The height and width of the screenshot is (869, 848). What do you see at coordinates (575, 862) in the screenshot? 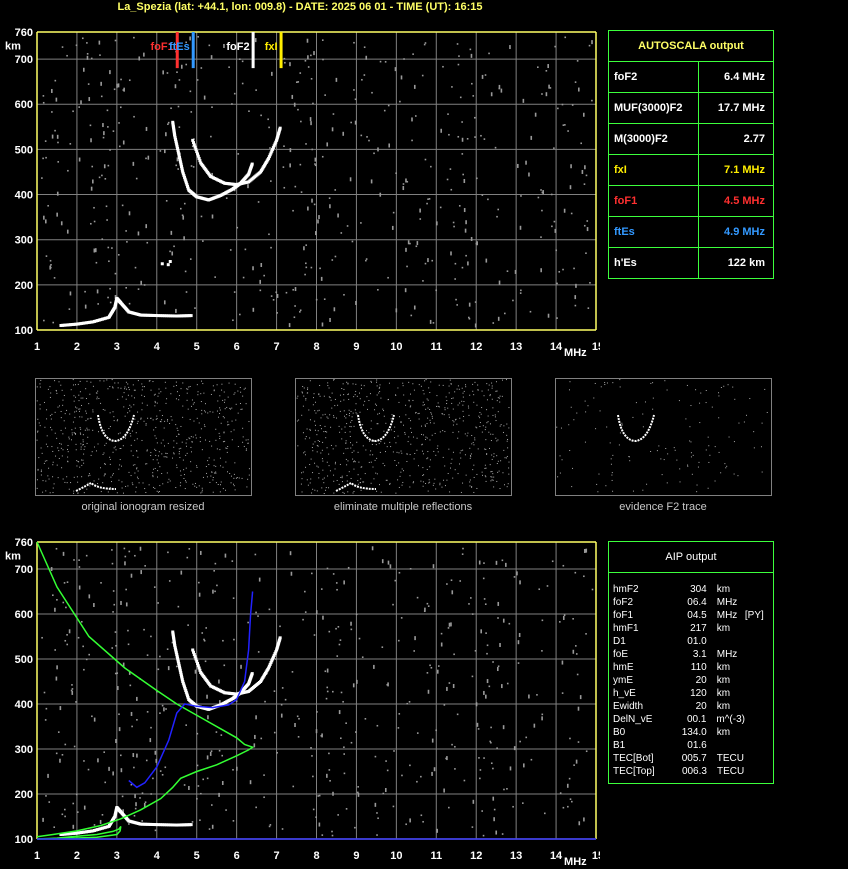
I see `x-axis-label: MHz` at bounding box center [575, 862].